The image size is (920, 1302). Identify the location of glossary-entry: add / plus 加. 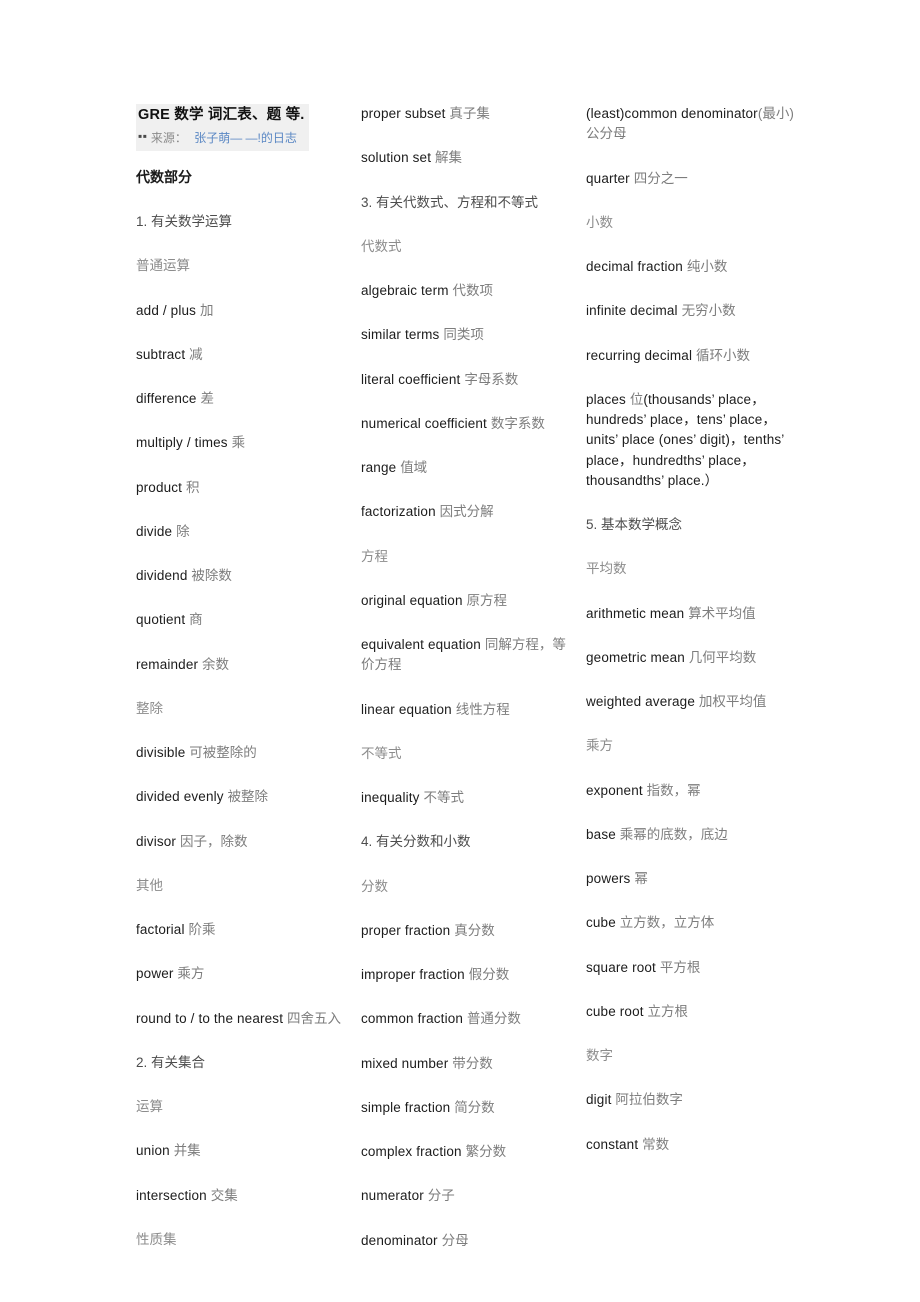
(240, 311).